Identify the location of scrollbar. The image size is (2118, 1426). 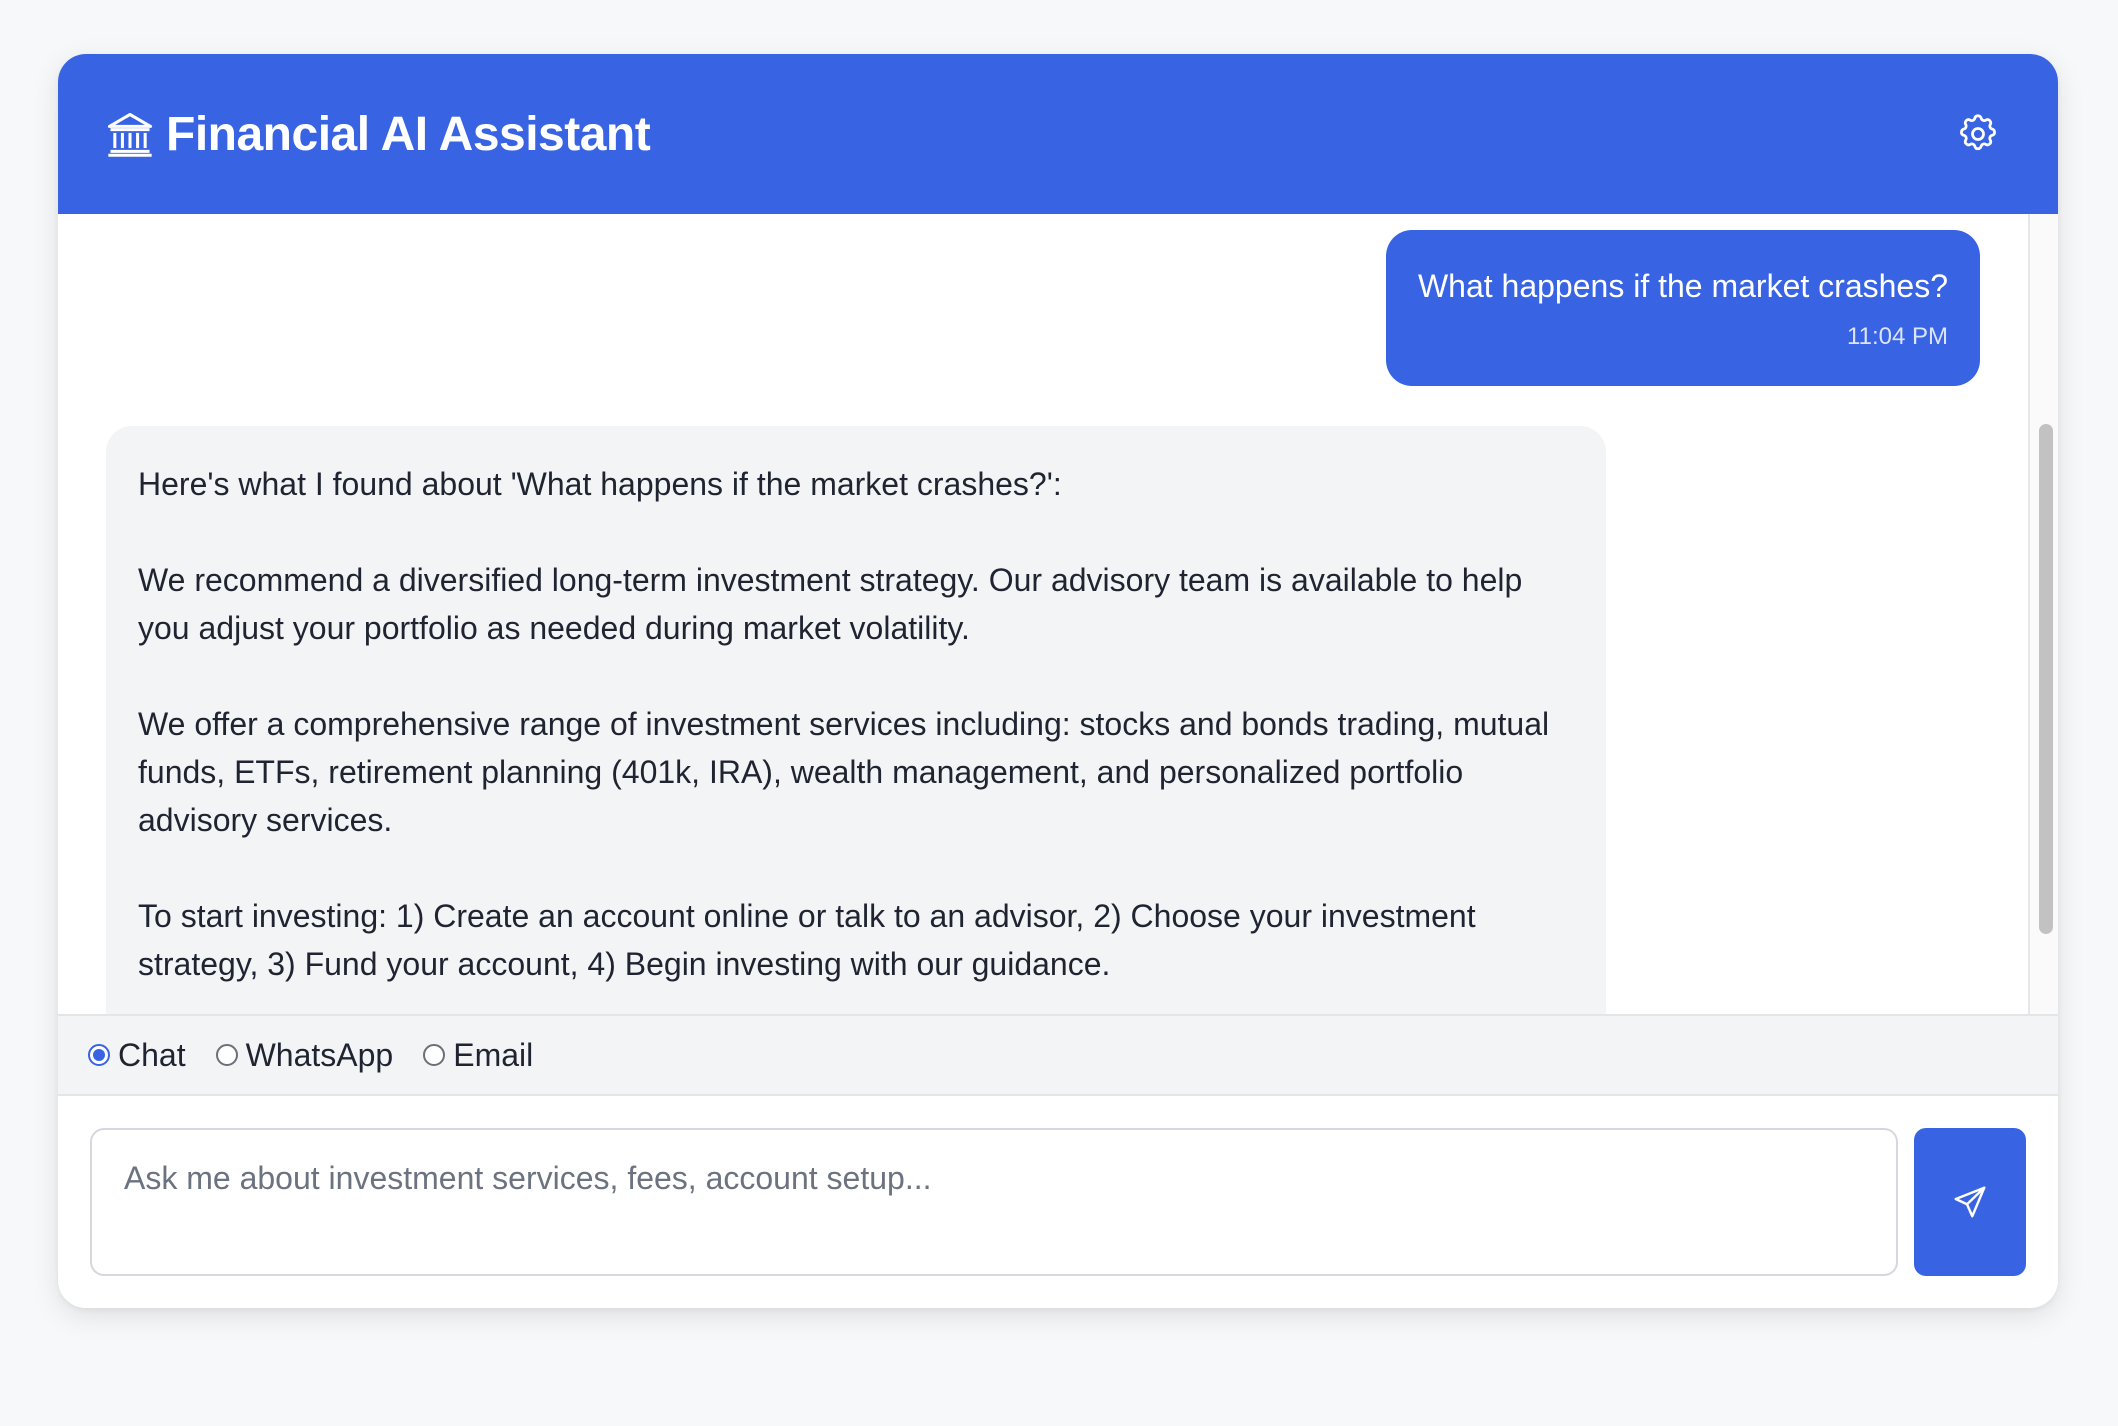
(2043, 614).